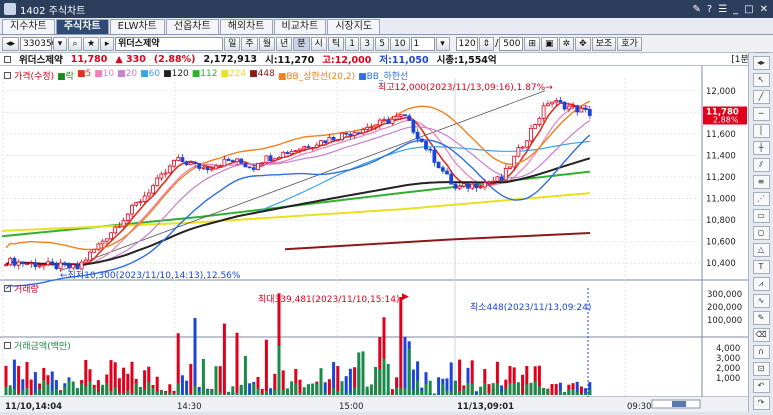  Describe the element at coordinates (284, 44) in the screenshot. I see `period-year: 년` at that location.